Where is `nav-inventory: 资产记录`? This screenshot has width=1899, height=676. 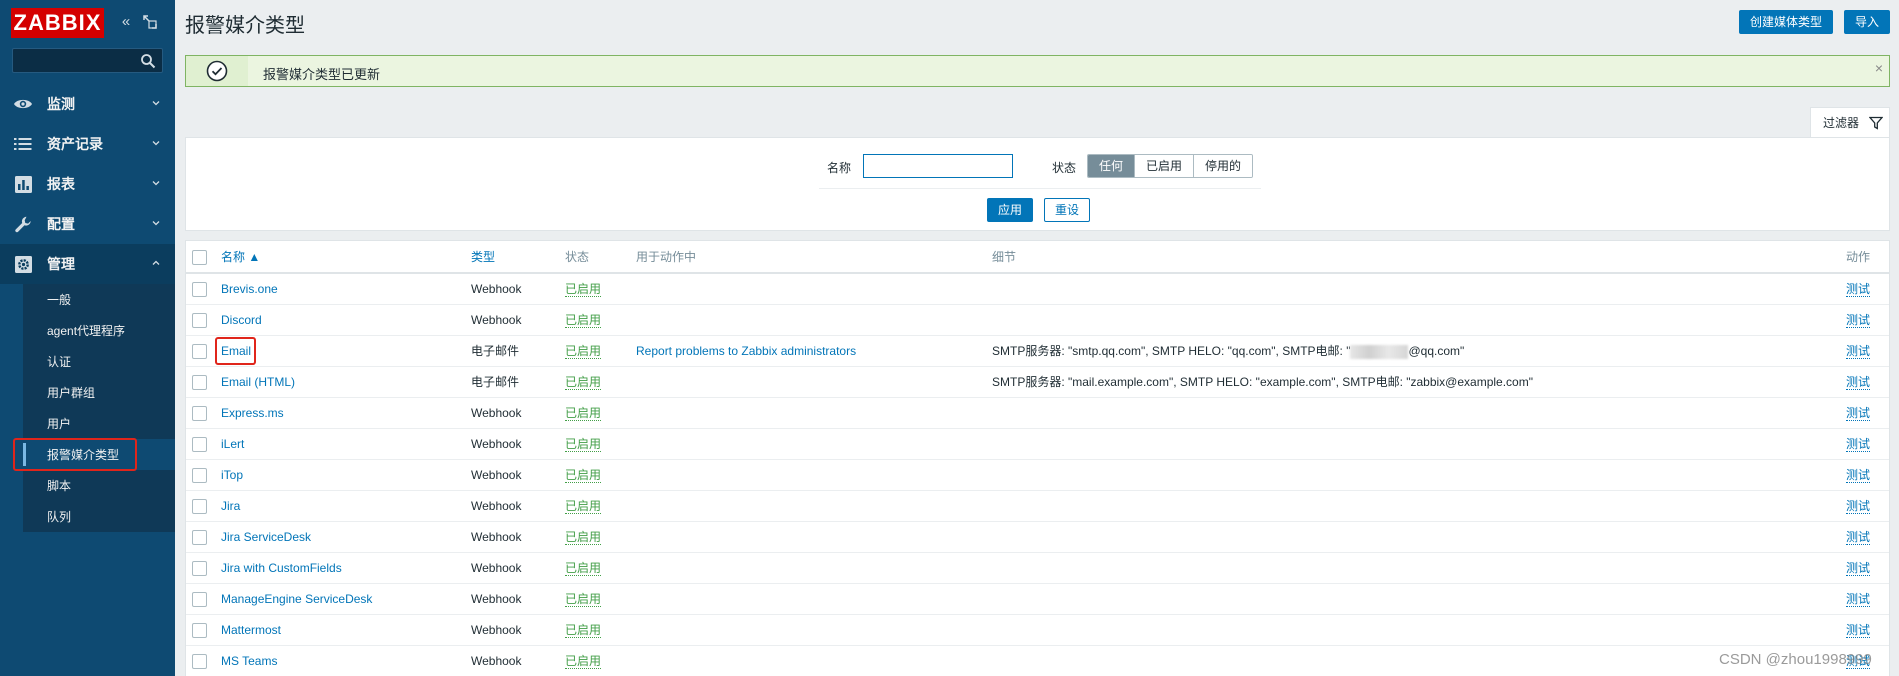
nav-inventory: 资产记录 is located at coordinates (87, 144).